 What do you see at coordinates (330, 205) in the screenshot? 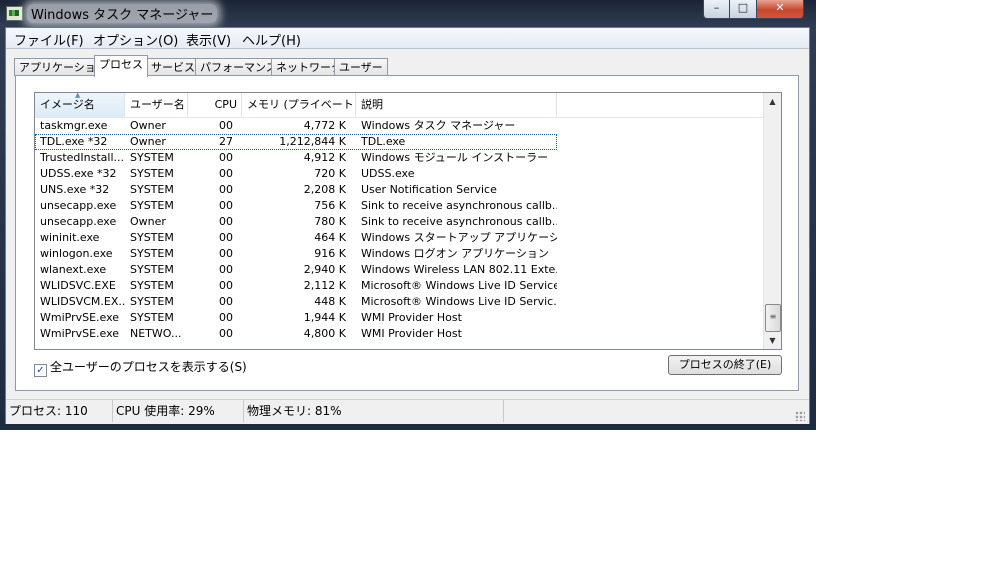
I see `process-memory: 756 K` at bounding box center [330, 205].